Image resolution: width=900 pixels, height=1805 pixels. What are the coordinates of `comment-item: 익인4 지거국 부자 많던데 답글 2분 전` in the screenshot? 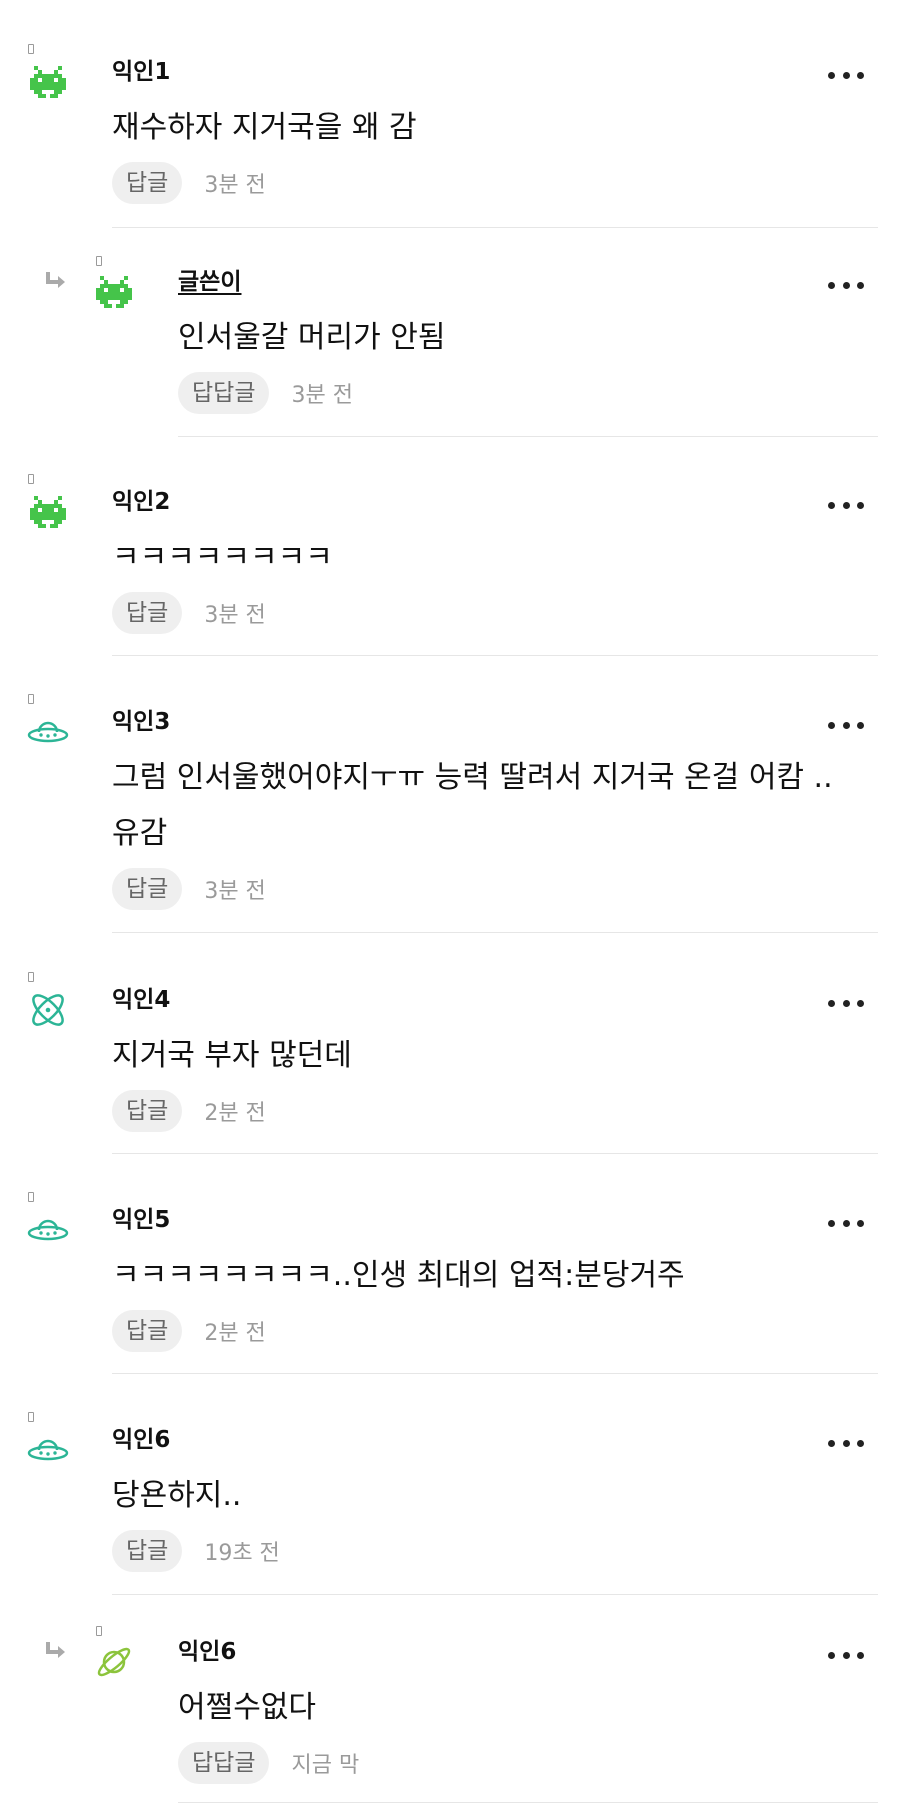 It's located at (450, 1068).